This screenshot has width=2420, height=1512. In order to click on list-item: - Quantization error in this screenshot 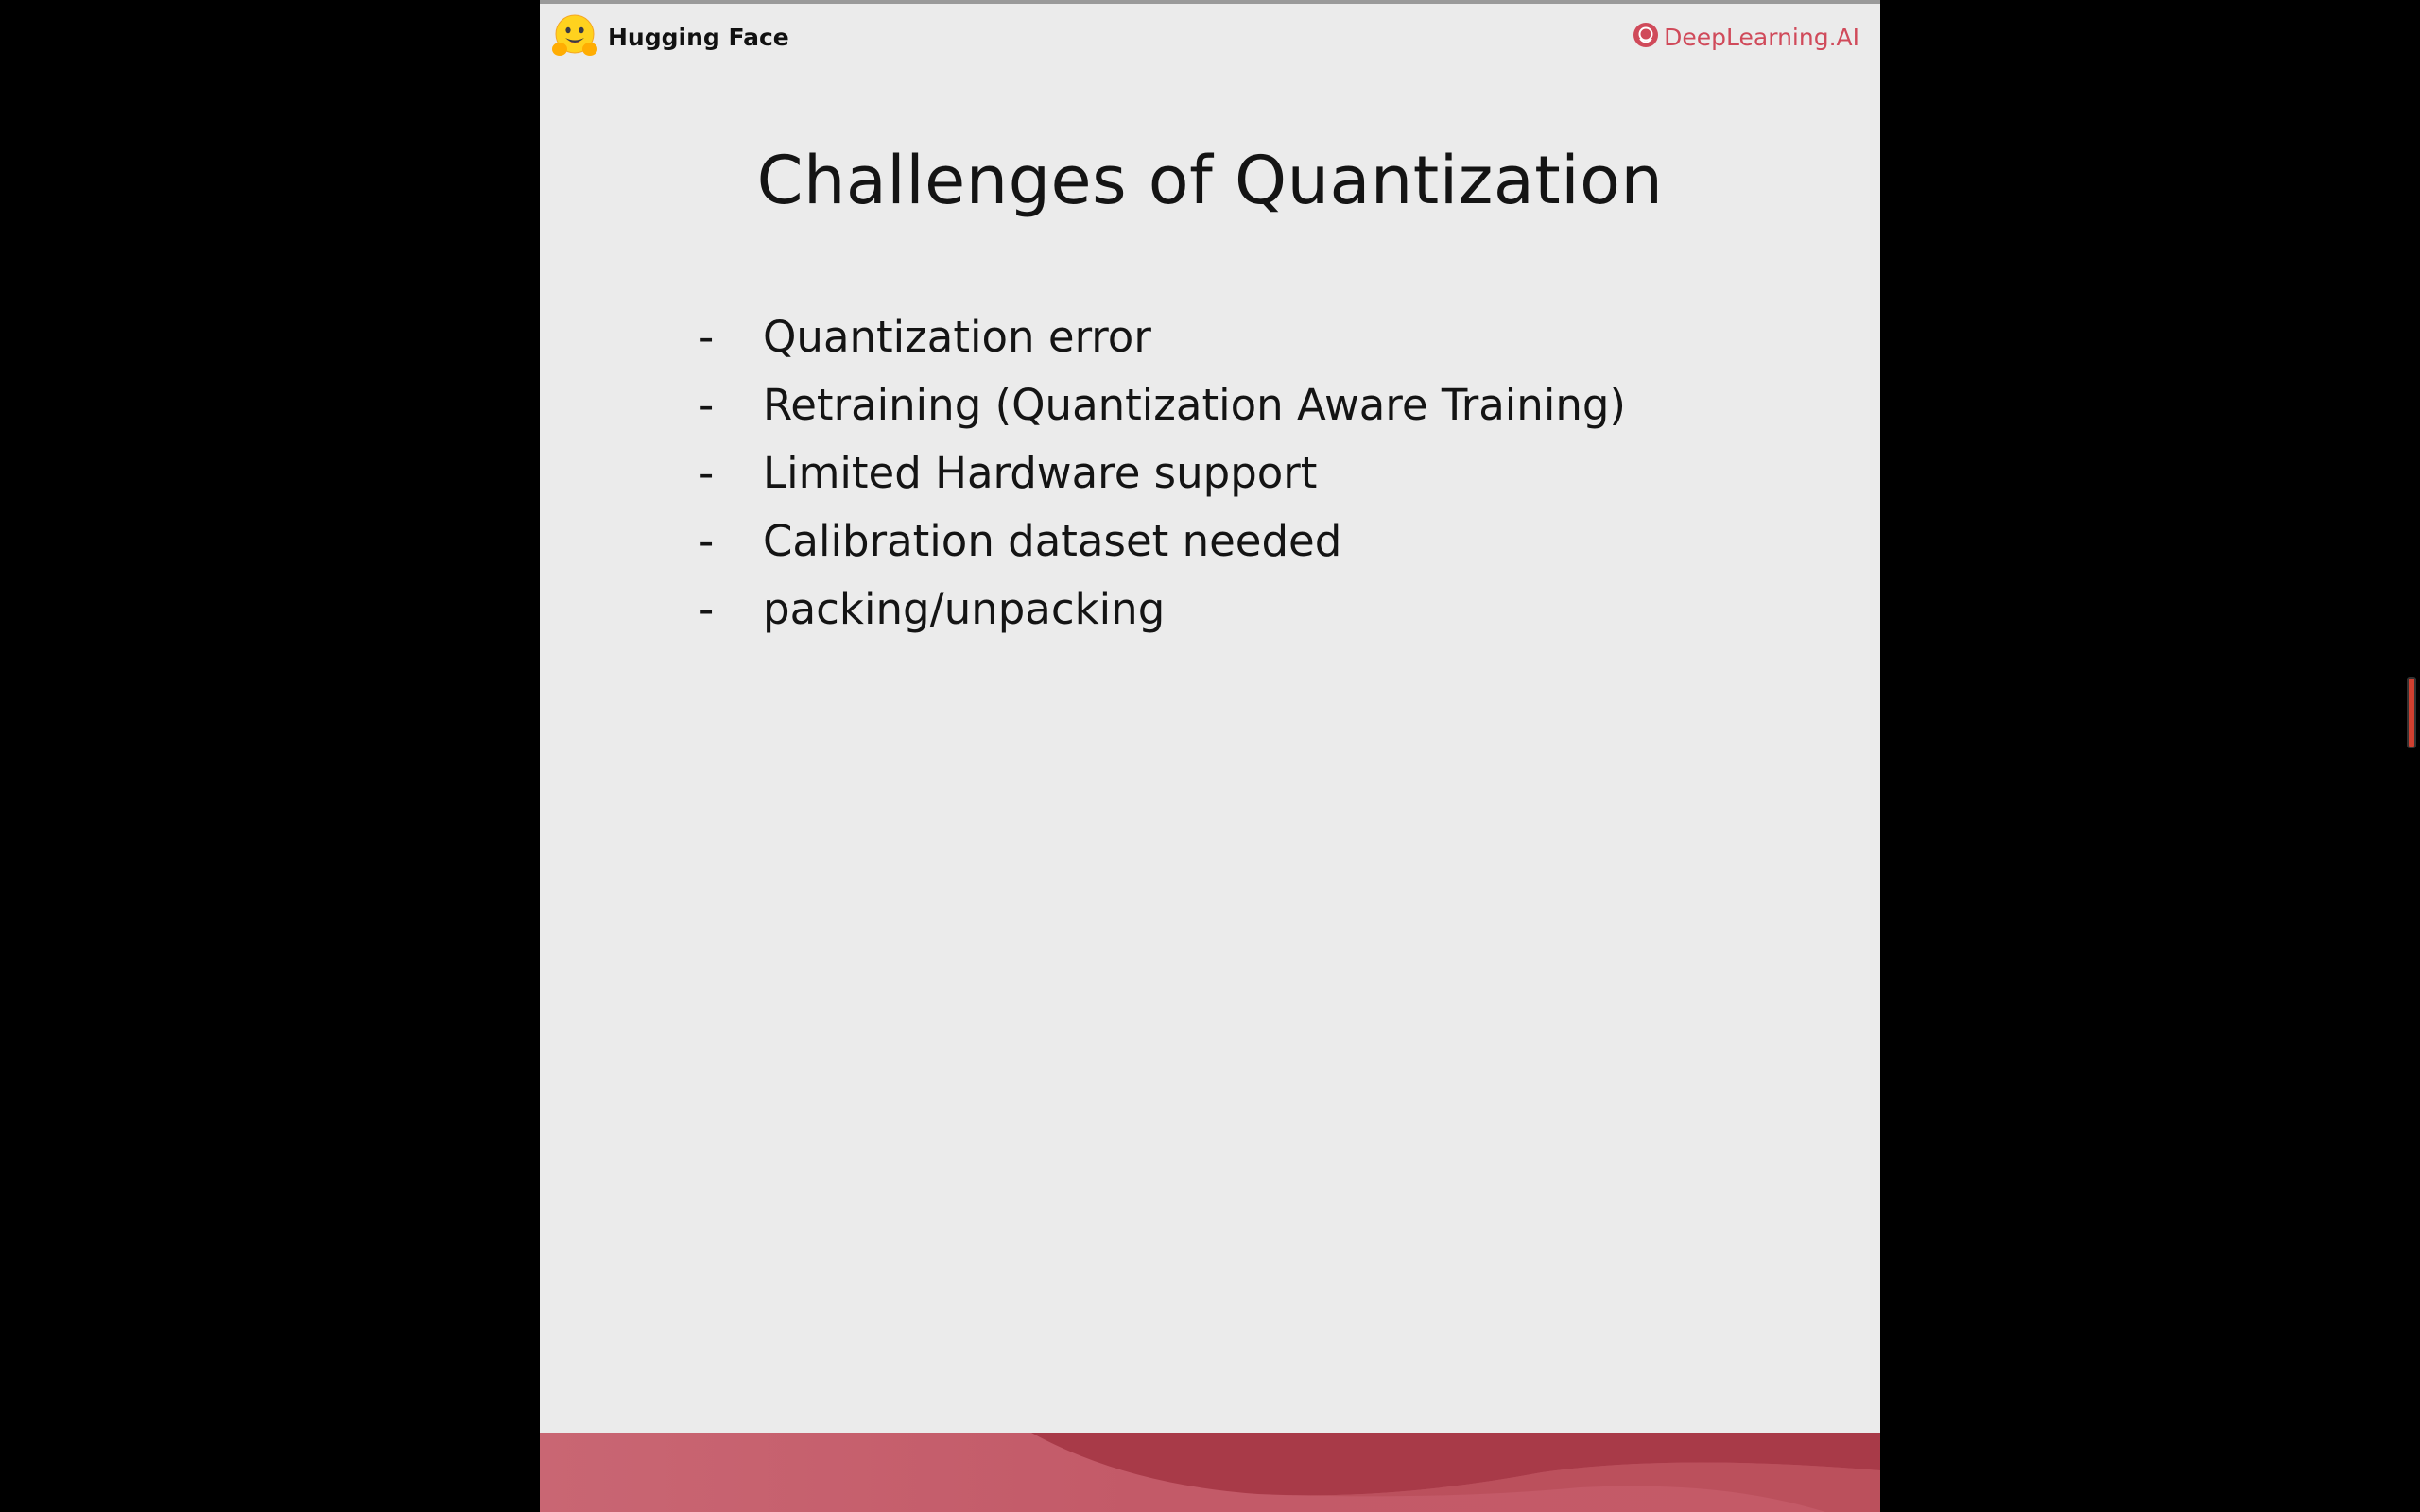, I will do `click(1162, 336)`.